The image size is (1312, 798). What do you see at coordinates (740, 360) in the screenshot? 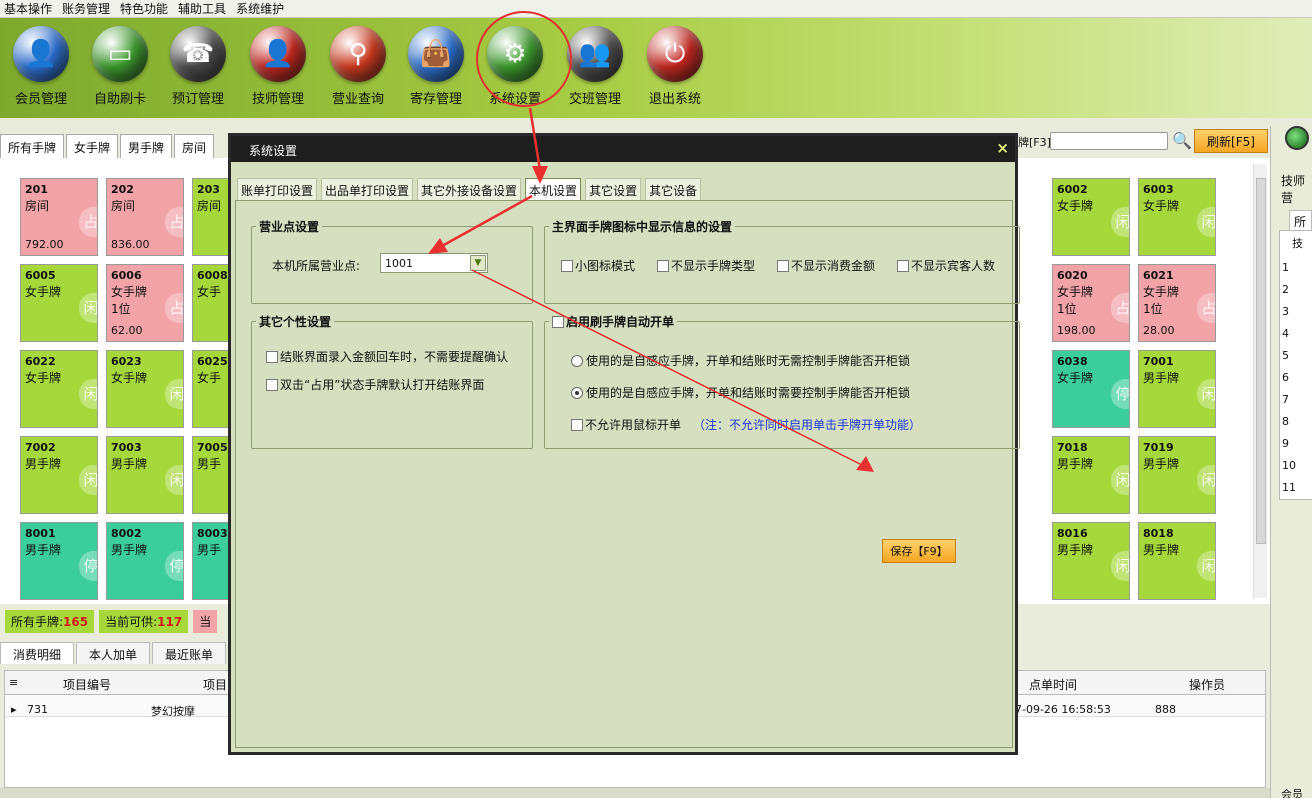
I see `radio-no-lock-control: 使用的是自感应手牌，开单和结账时无需控制手牌能否开柜锁` at bounding box center [740, 360].